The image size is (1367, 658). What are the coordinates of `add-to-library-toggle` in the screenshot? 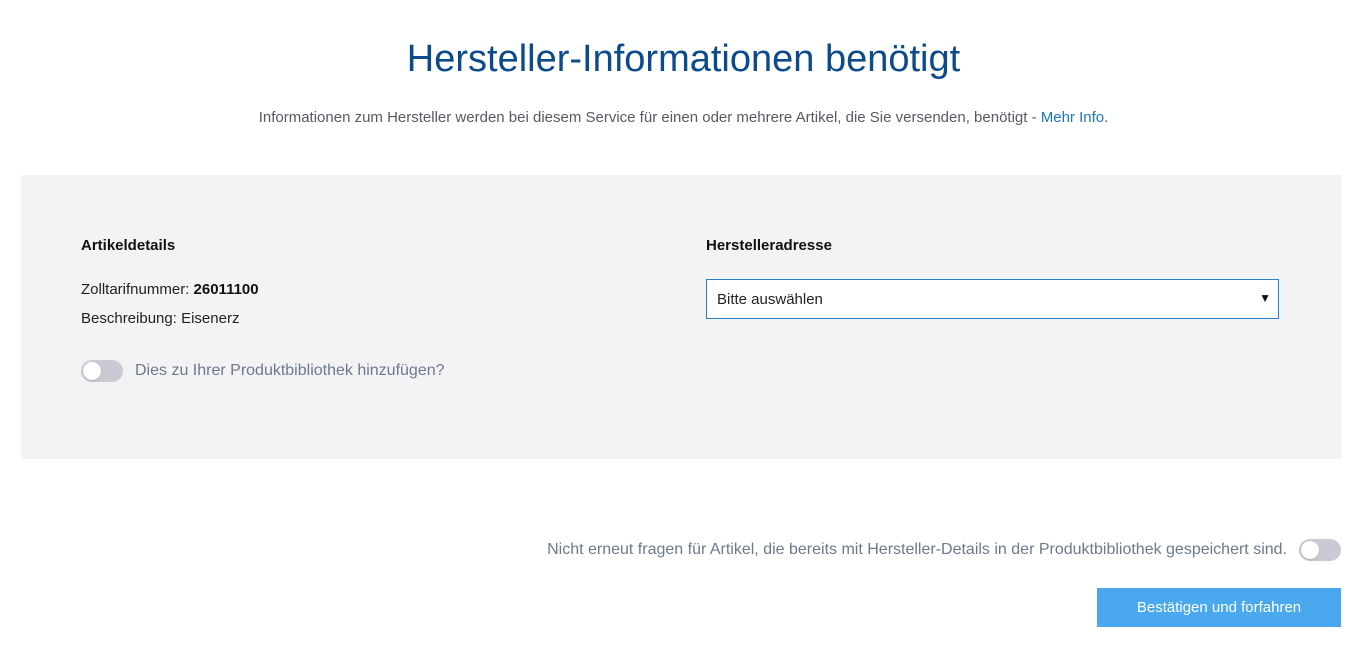 It's located at (102, 371).